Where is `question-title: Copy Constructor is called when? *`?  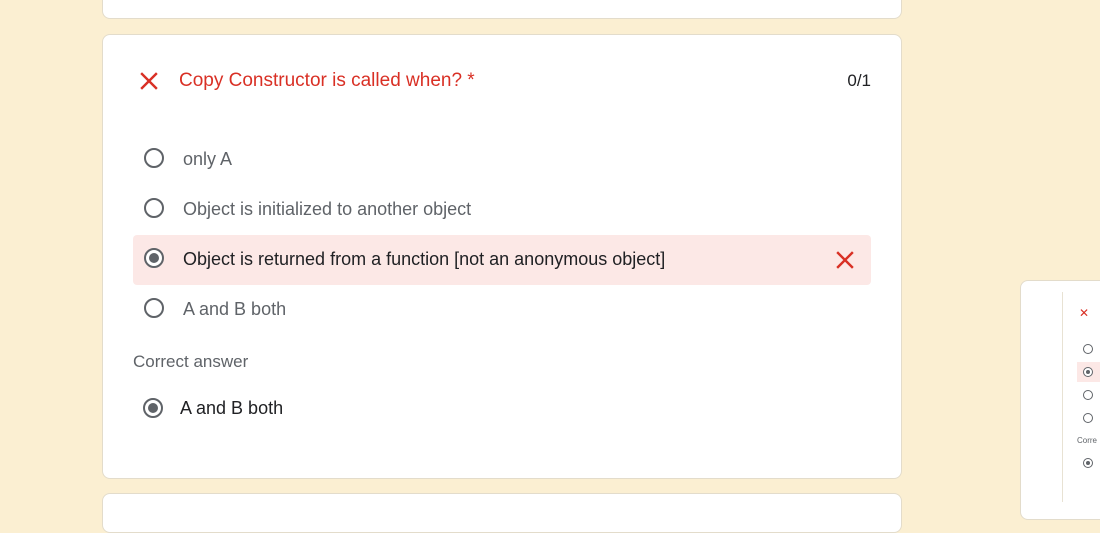
question-title: Copy Constructor is called when? * is located at coordinates (327, 80).